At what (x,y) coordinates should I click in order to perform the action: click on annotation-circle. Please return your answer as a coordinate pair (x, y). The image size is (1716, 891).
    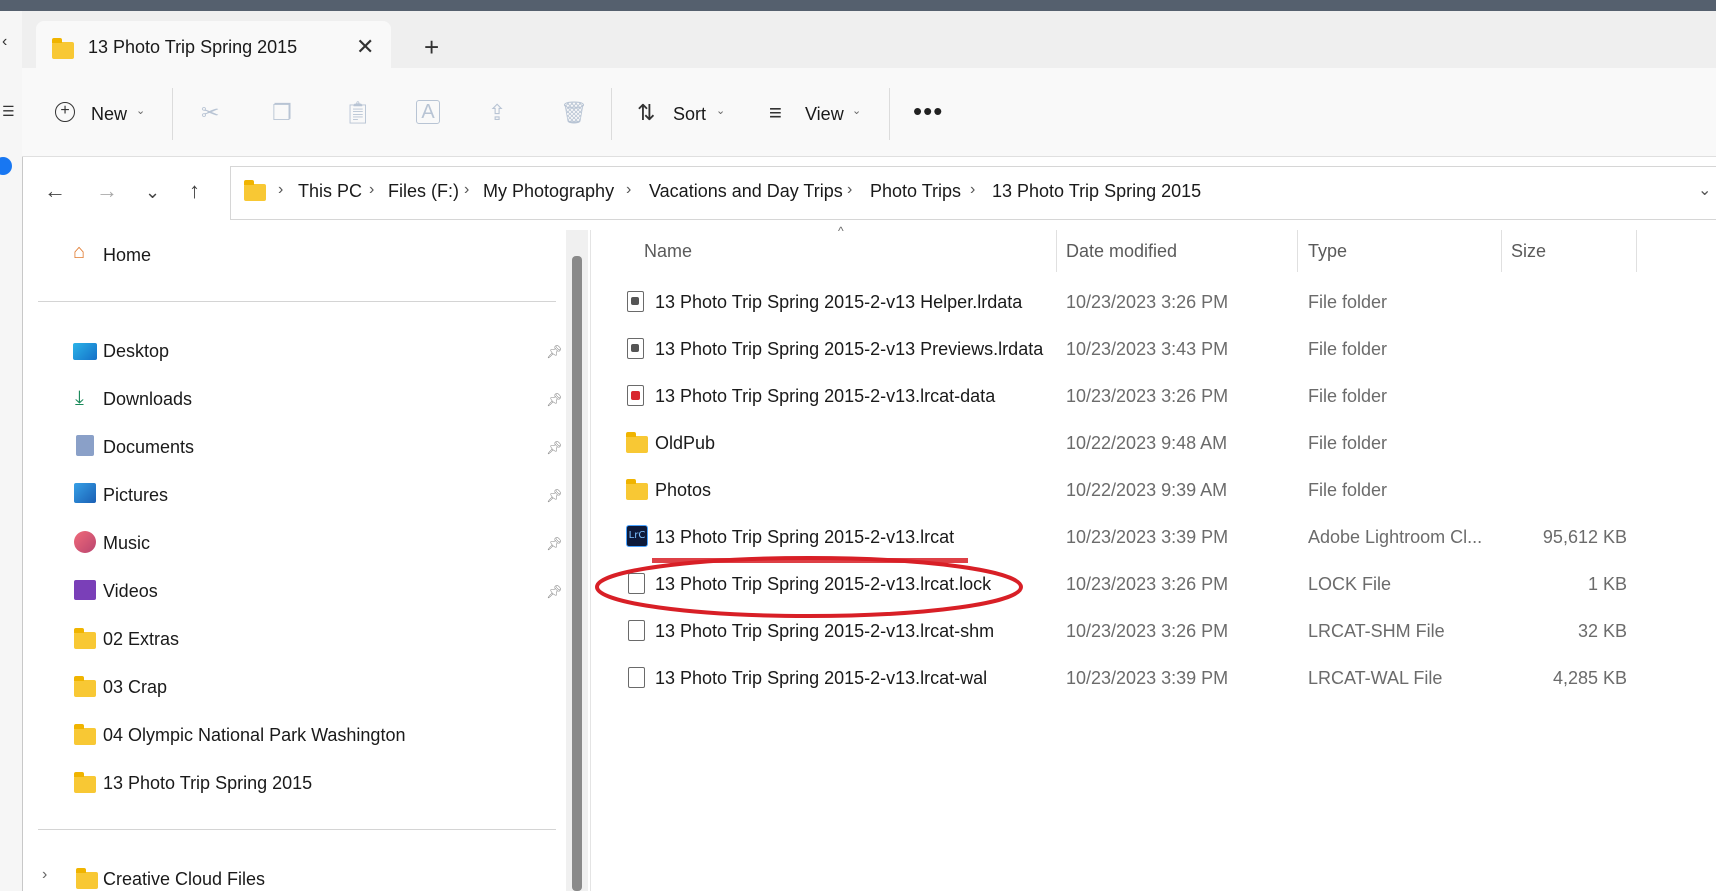
    Looking at the image, I should click on (809, 587).